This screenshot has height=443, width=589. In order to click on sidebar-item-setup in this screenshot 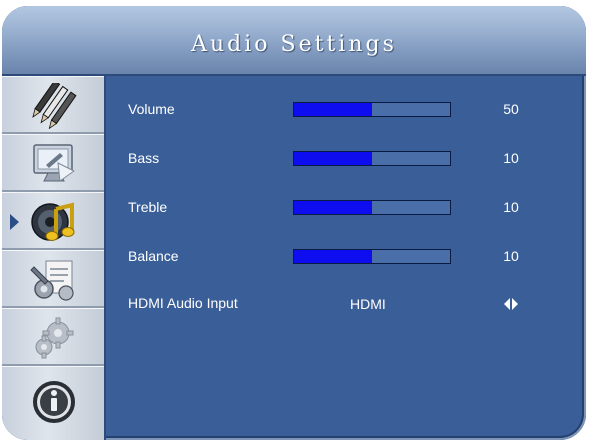, I will do `click(53, 279)`.